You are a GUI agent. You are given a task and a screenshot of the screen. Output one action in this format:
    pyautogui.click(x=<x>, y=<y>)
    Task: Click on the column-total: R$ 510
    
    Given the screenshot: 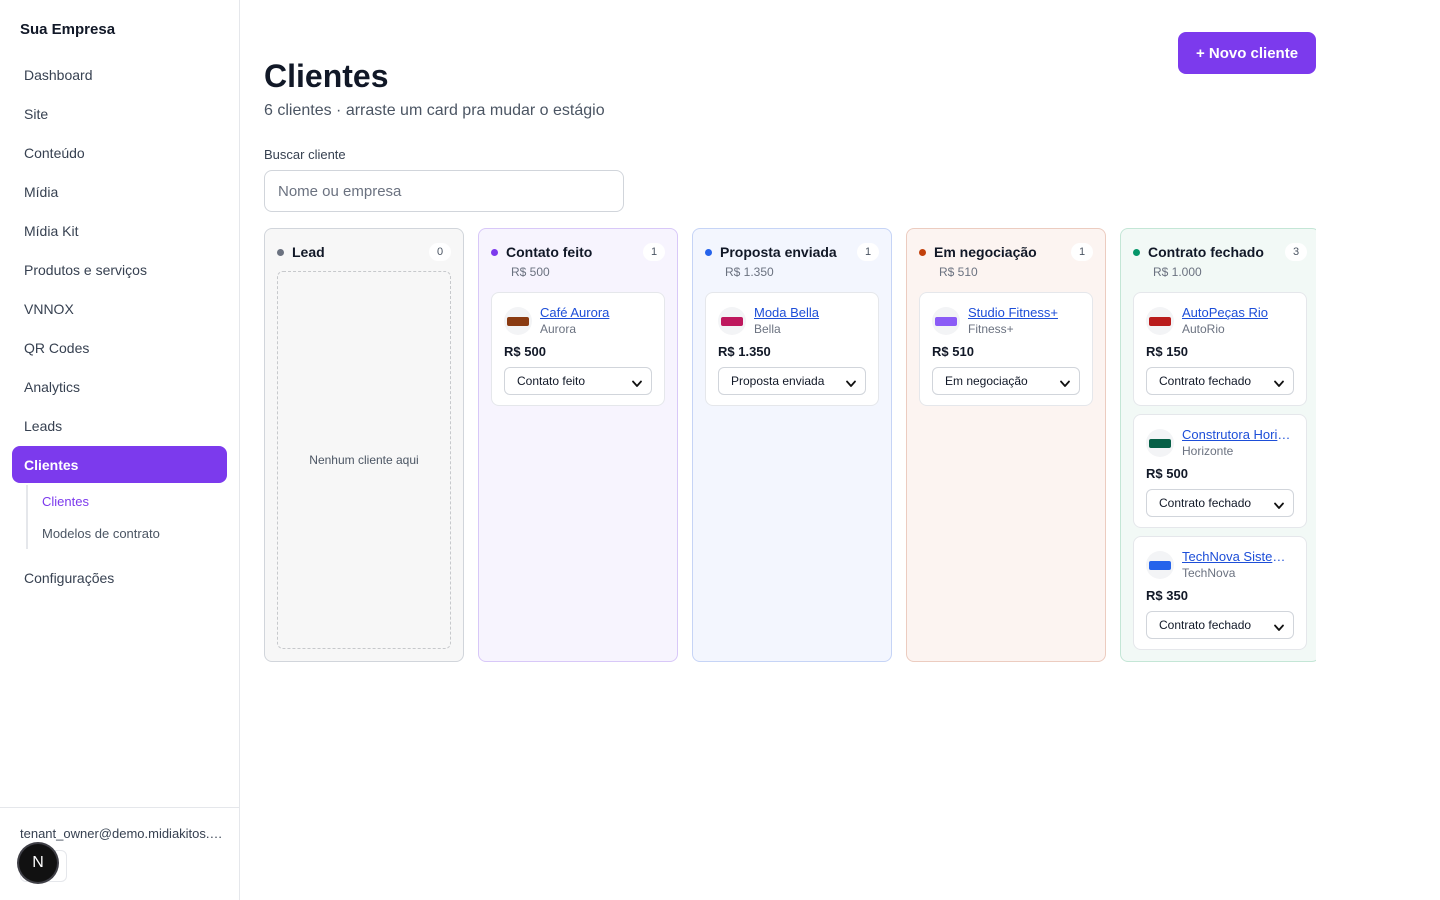 What is the action you would take?
    pyautogui.click(x=958, y=272)
    